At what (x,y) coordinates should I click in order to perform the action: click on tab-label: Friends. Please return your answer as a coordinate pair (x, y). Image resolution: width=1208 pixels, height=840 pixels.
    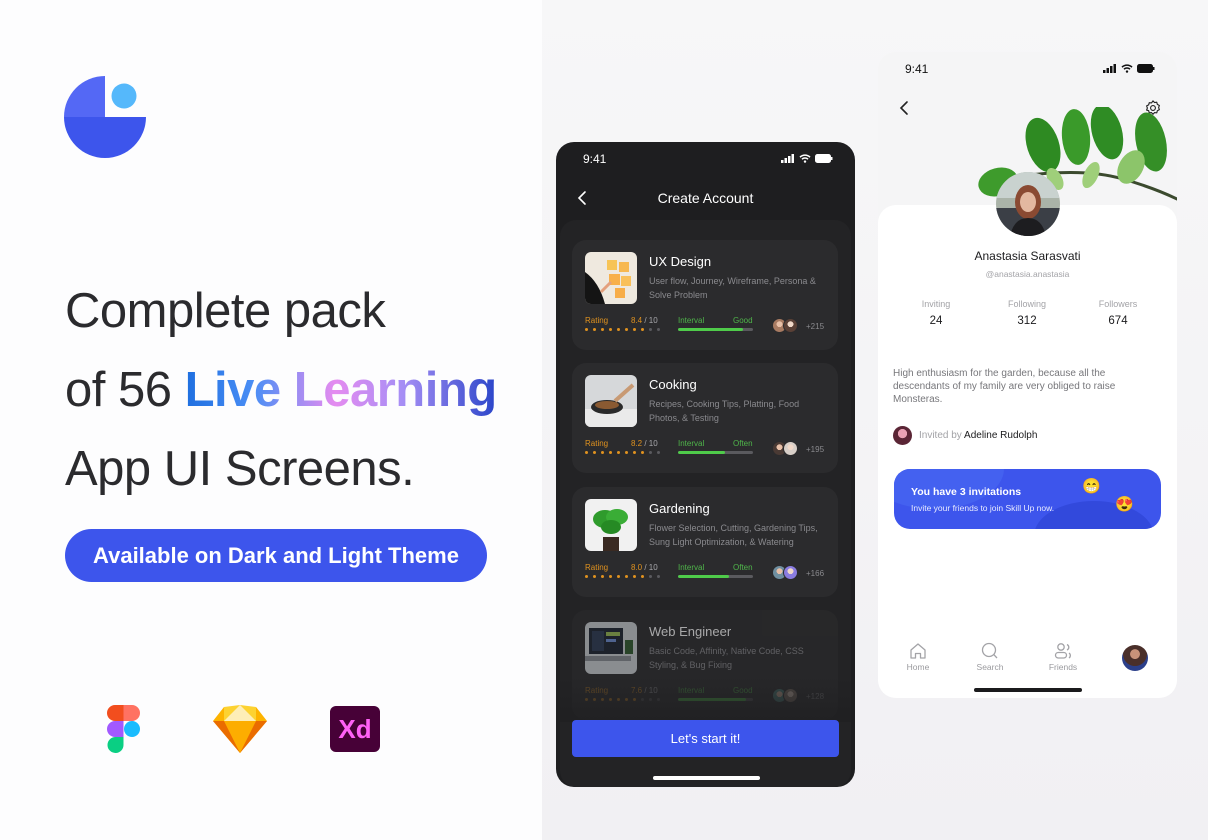
    Looking at the image, I should click on (1063, 667).